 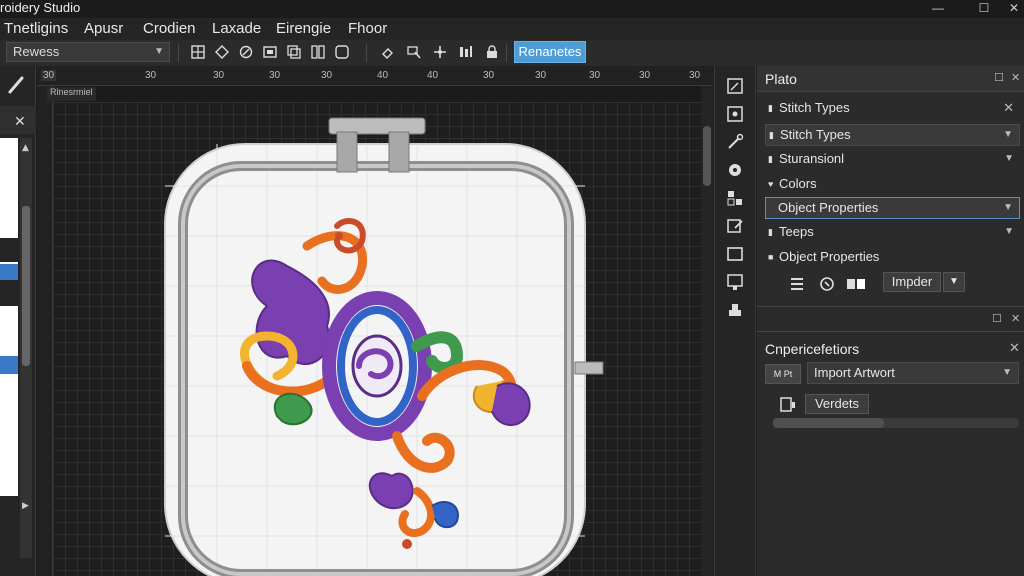 I want to click on sturansionl-label: Sturansionl, so click(x=812, y=158).